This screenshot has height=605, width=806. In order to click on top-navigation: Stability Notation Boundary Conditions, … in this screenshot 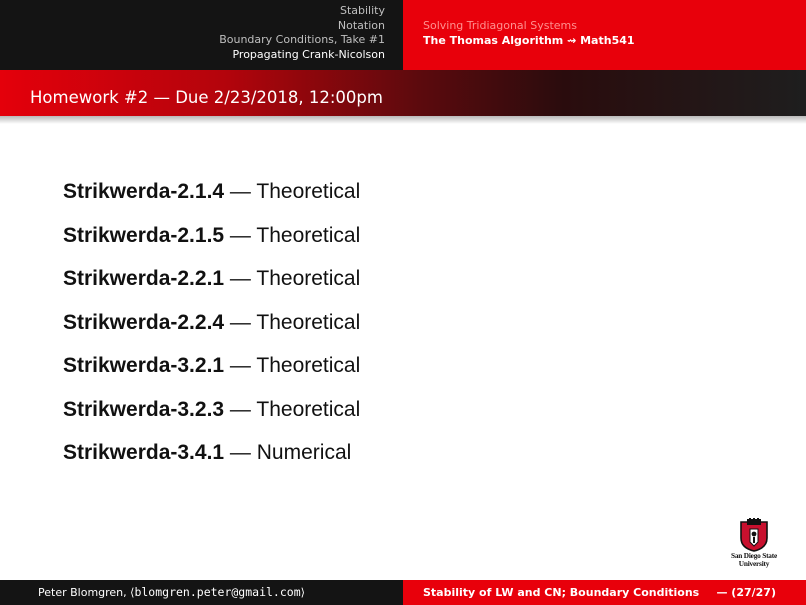, I will do `click(403, 35)`.